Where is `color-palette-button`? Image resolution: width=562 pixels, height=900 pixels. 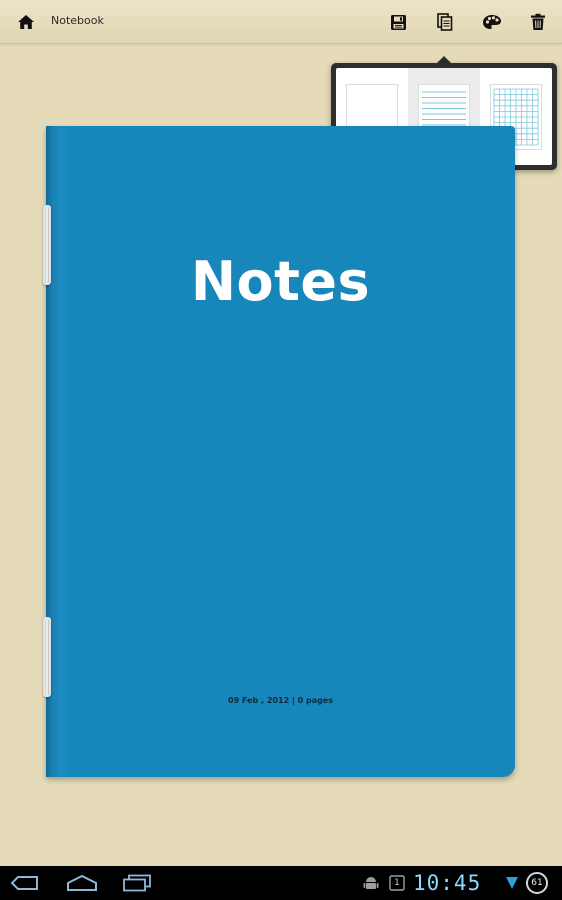
color-palette-button is located at coordinates (492, 22).